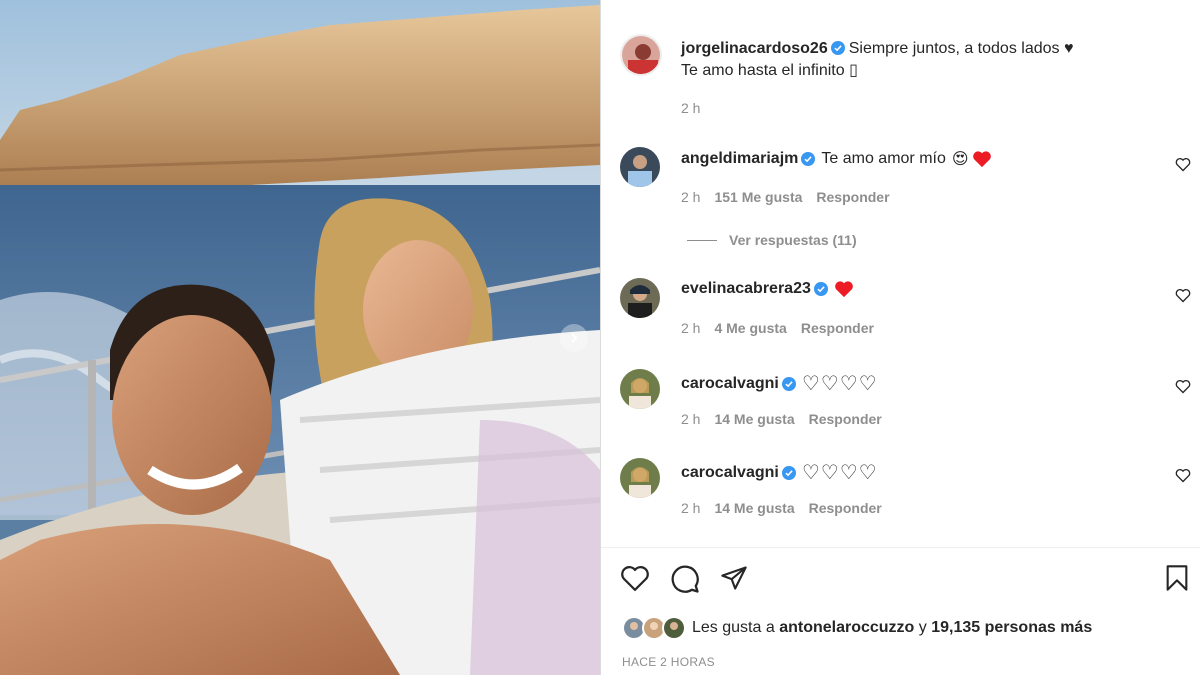 This screenshot has width=1200, height=675. I want to click on liker-username: antonelaroccuzzo, so click(846, 627).